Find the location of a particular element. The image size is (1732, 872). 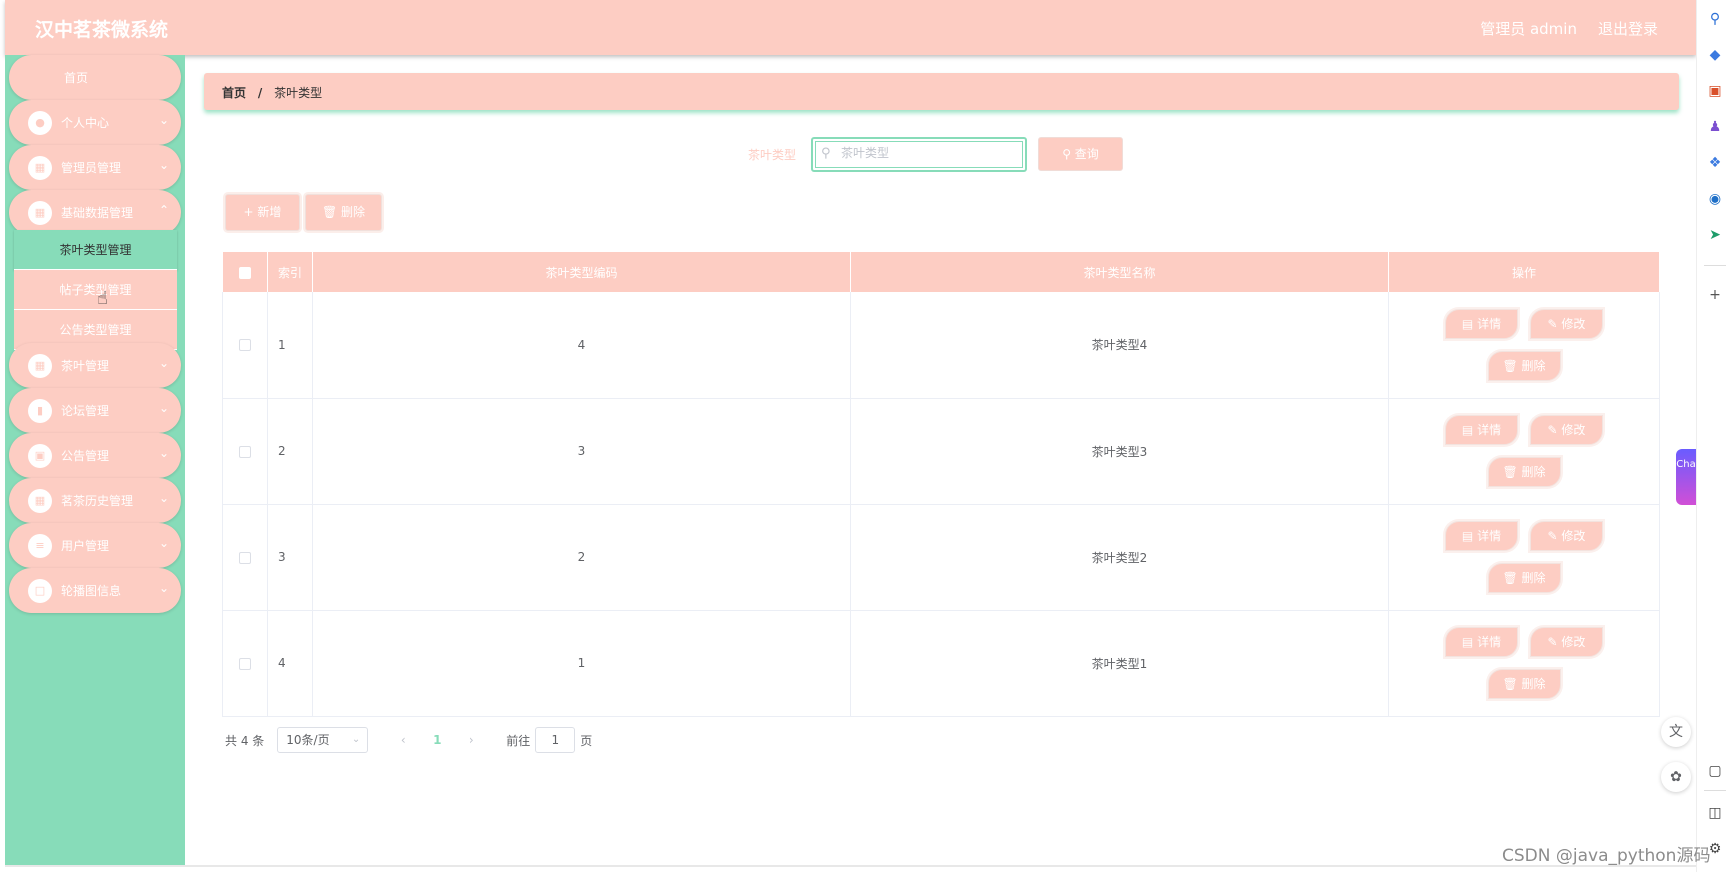

search-field: ⚲ is located at coordinates (919, 154).